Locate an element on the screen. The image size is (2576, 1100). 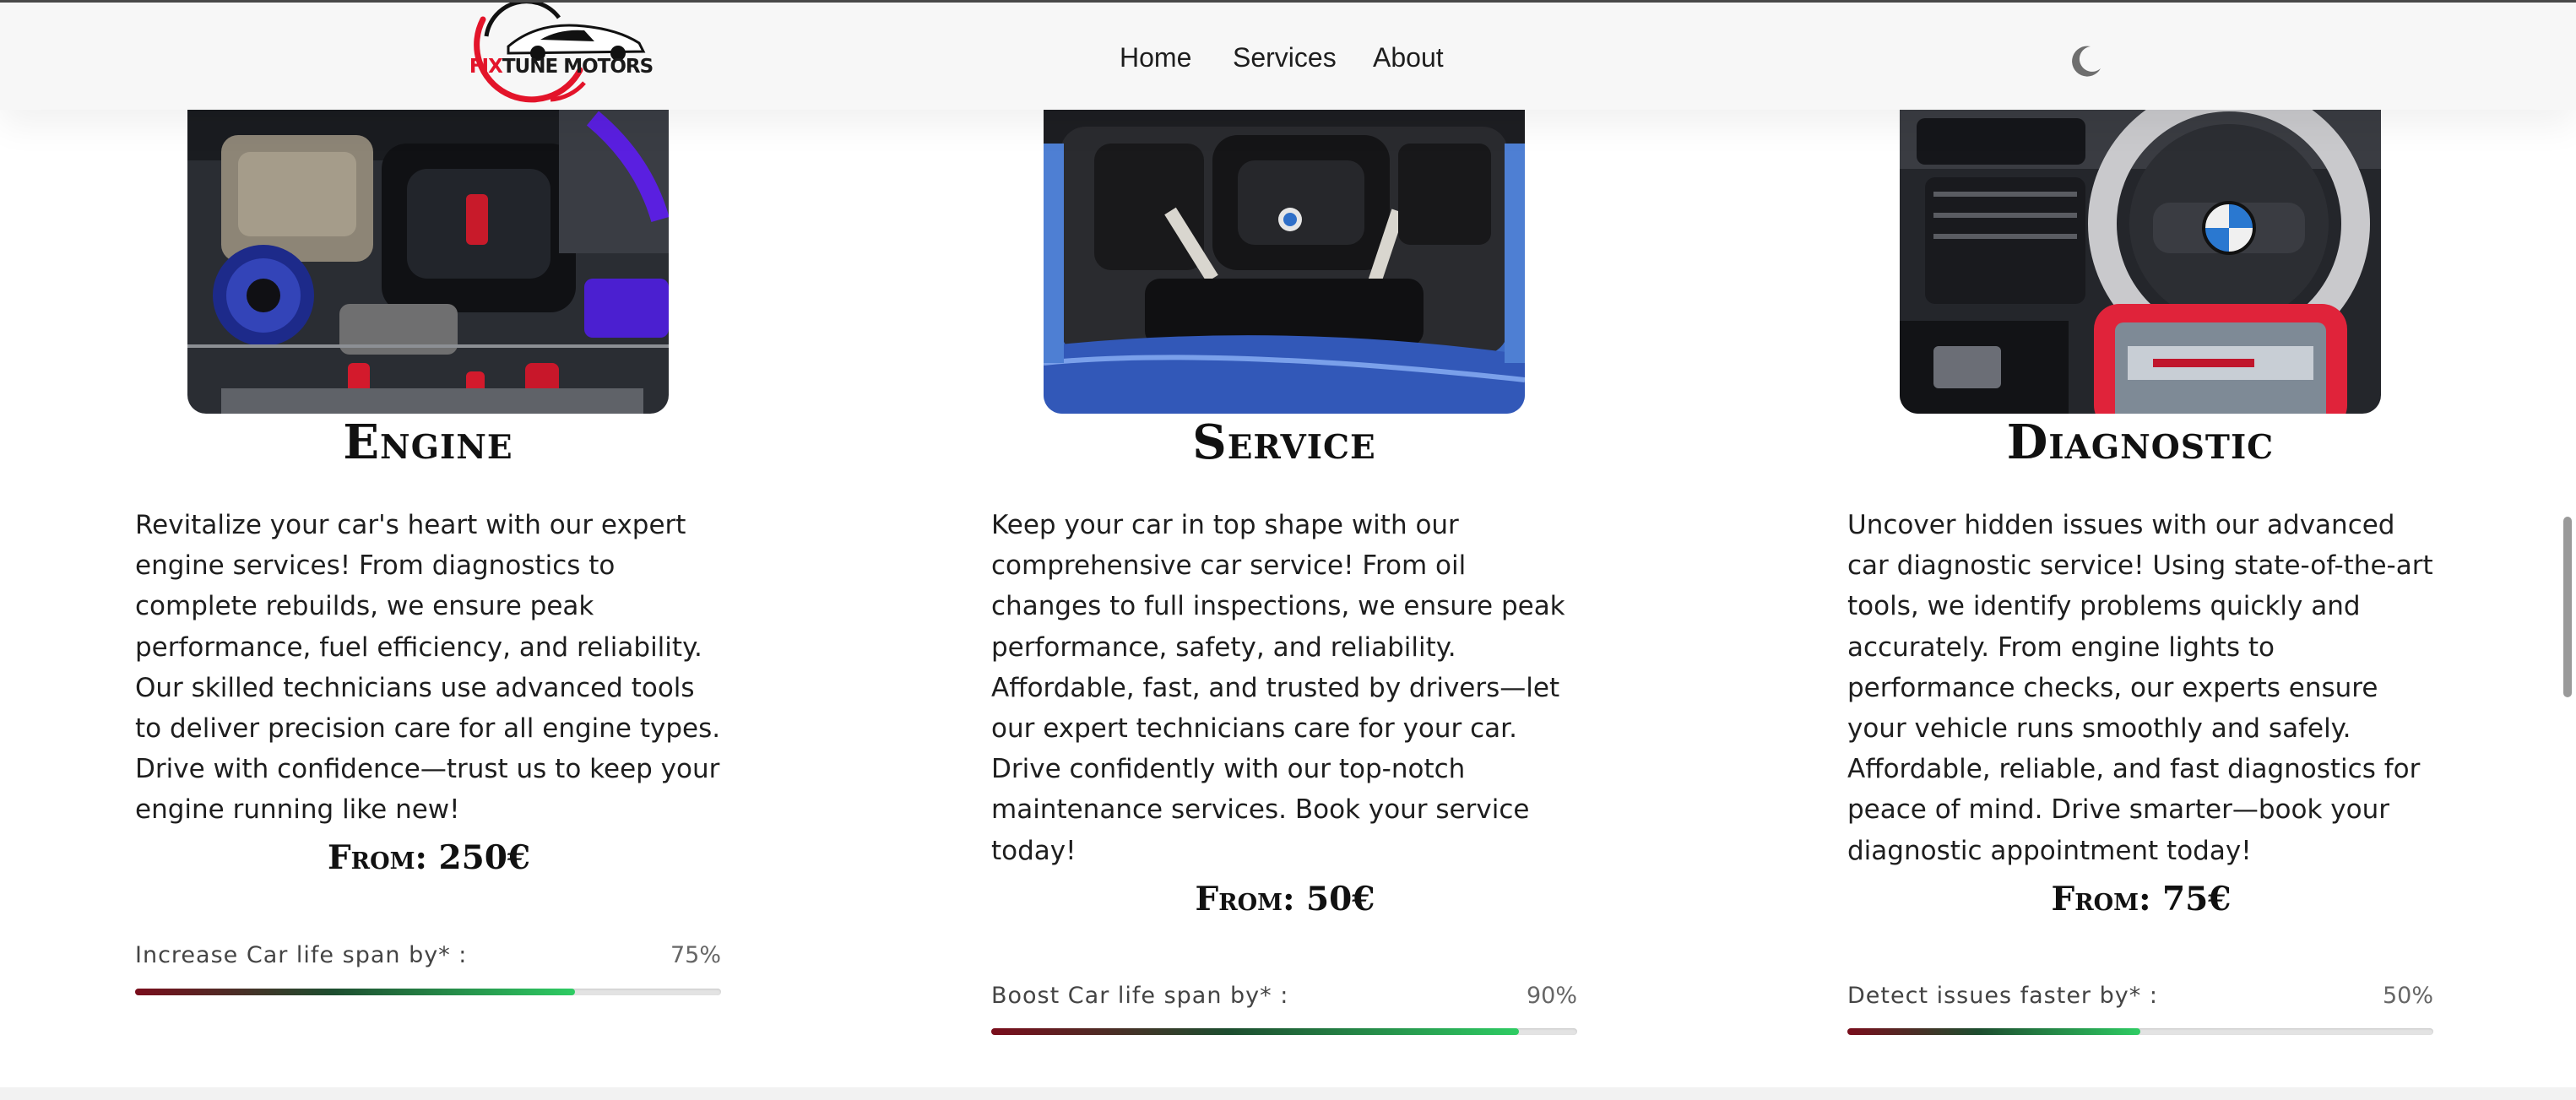
engine-progress-fill is located at coordinates (355, 992).